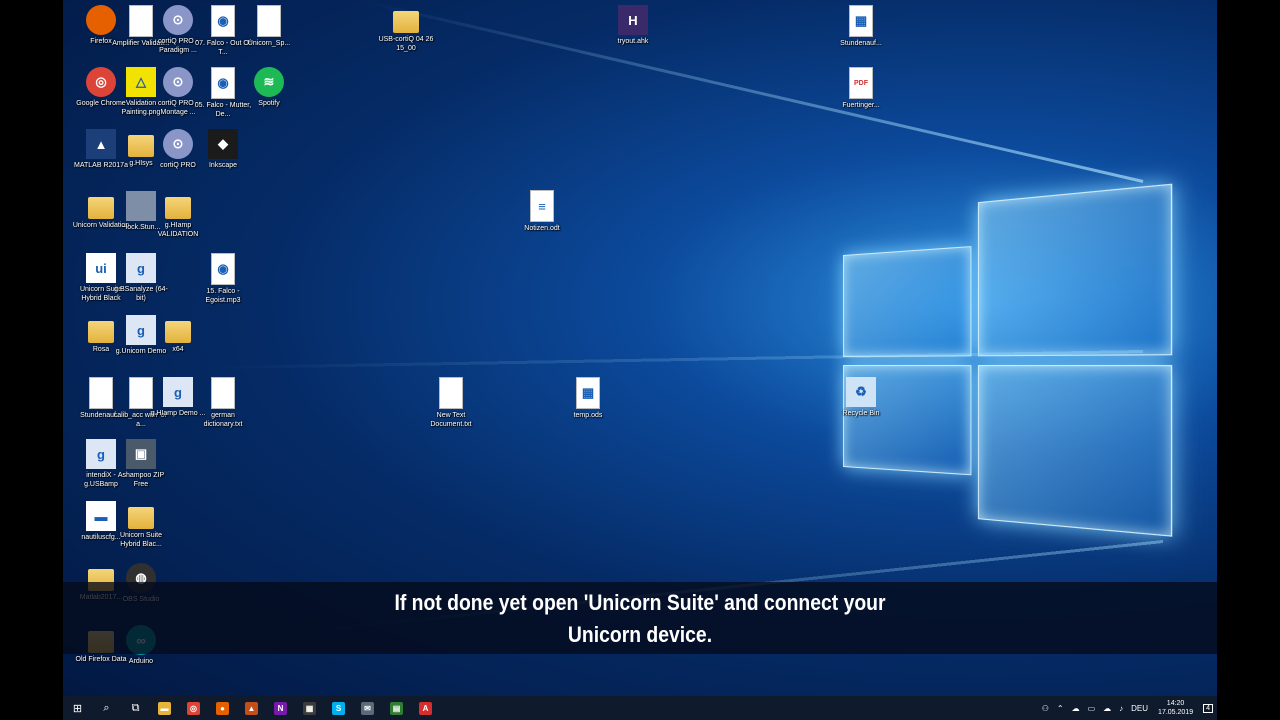 The width and height of the screenshot is (1280, 720). What do you see at coordinates (223, 420) in the screenshot?
I see `desktop-icon-label: german dictionary.txt` at bounding box center [223, 420].